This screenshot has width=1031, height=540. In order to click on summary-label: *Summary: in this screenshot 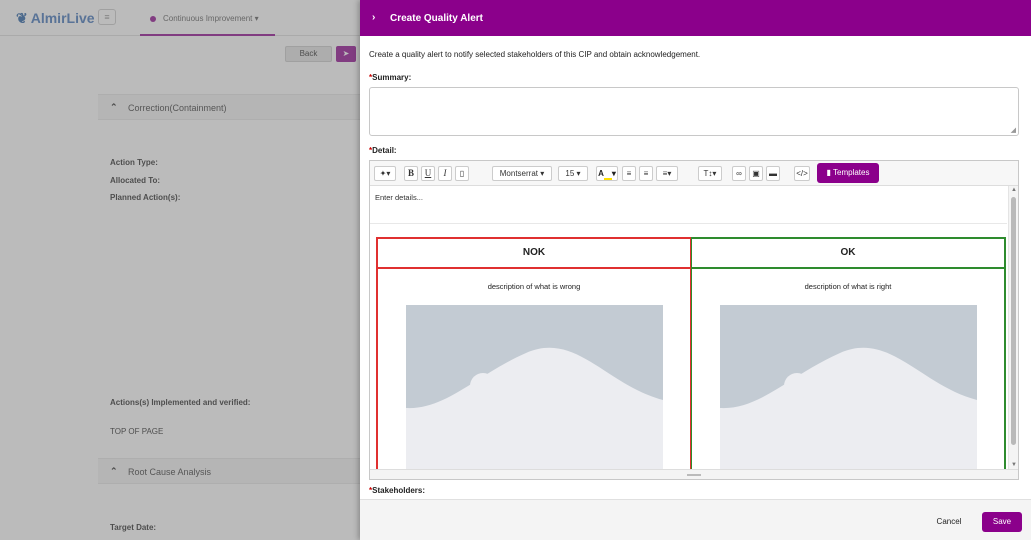, I will do `click(390, 77)`.